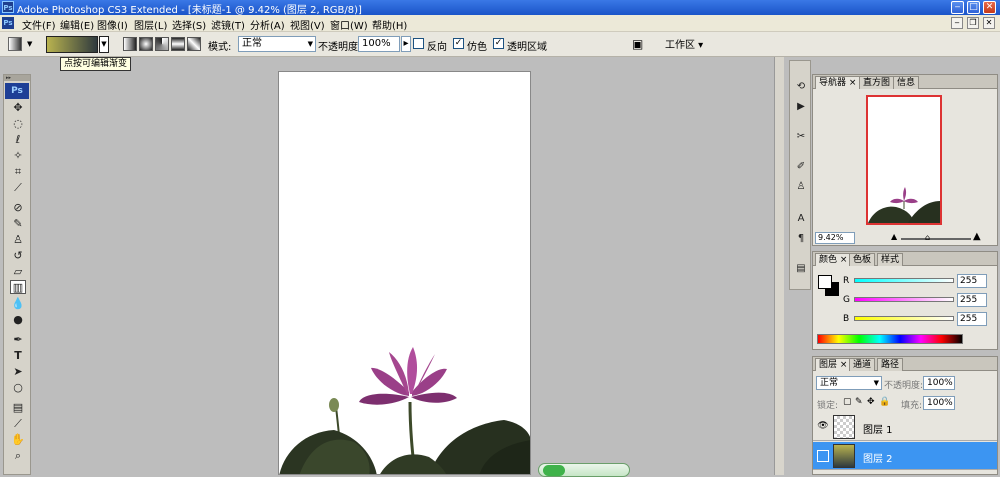 This screenshot has width=1000, height=477. I want to click on layer-comps-icon: ▤, so click(801, 269).